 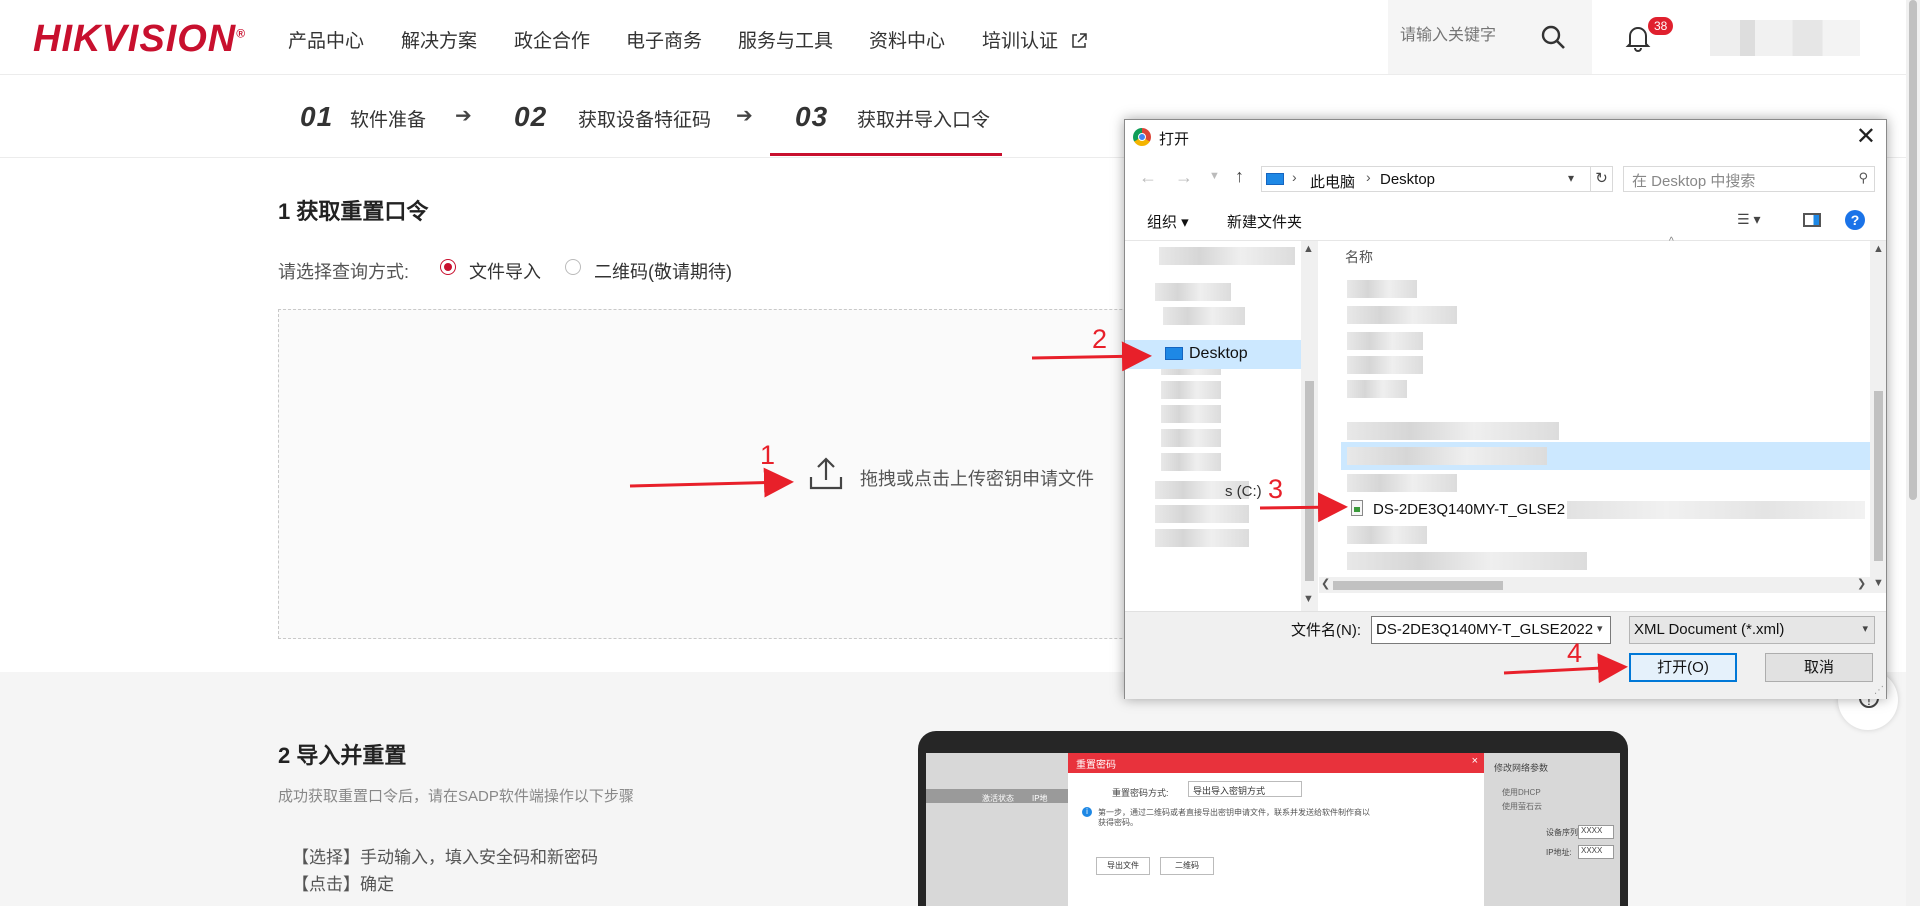 I want to click on search-box, so click(x=1490, y=37).